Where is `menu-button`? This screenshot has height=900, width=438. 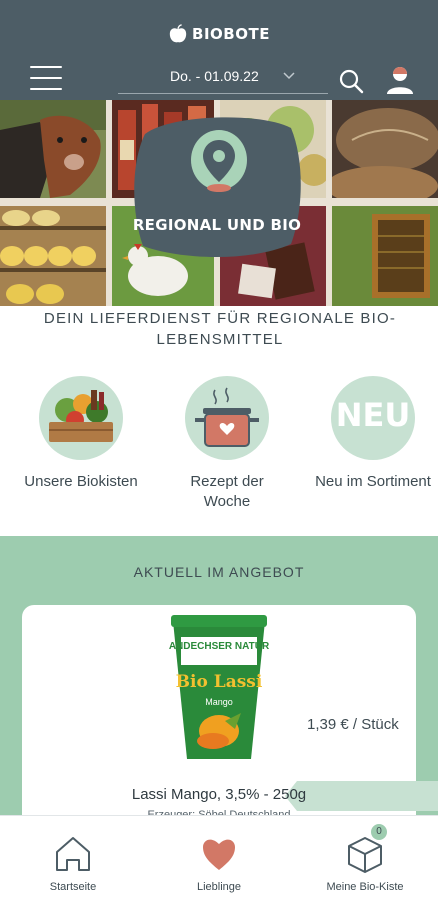
menu-button is located at coordinates (46, 78).